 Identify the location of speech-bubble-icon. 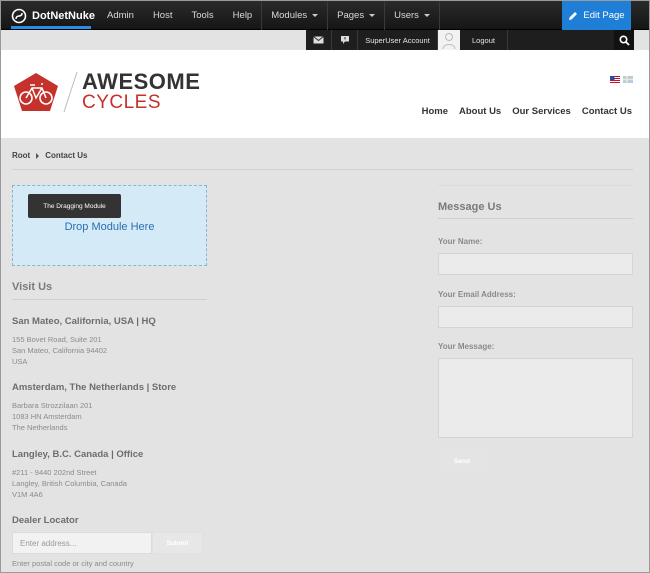
(344, 40).